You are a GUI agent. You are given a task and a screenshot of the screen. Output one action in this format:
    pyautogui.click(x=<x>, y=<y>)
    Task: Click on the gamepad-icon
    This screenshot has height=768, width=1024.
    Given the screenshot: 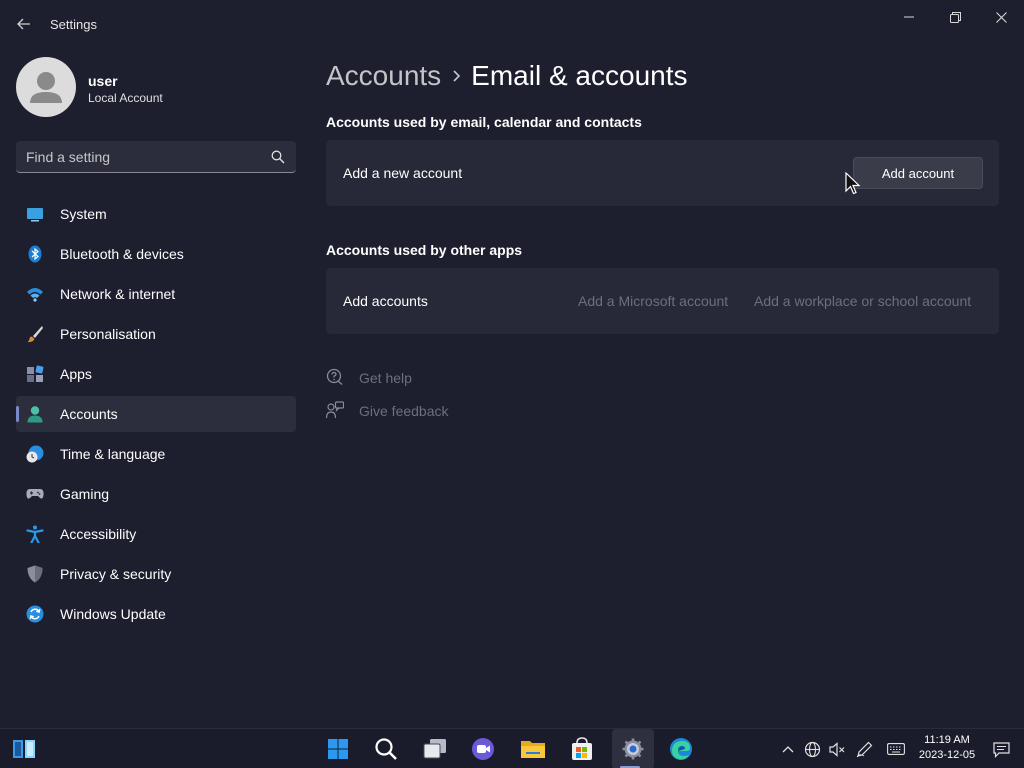 What is the action you would take?
    pyautogui.click(x=35, y=494)
    